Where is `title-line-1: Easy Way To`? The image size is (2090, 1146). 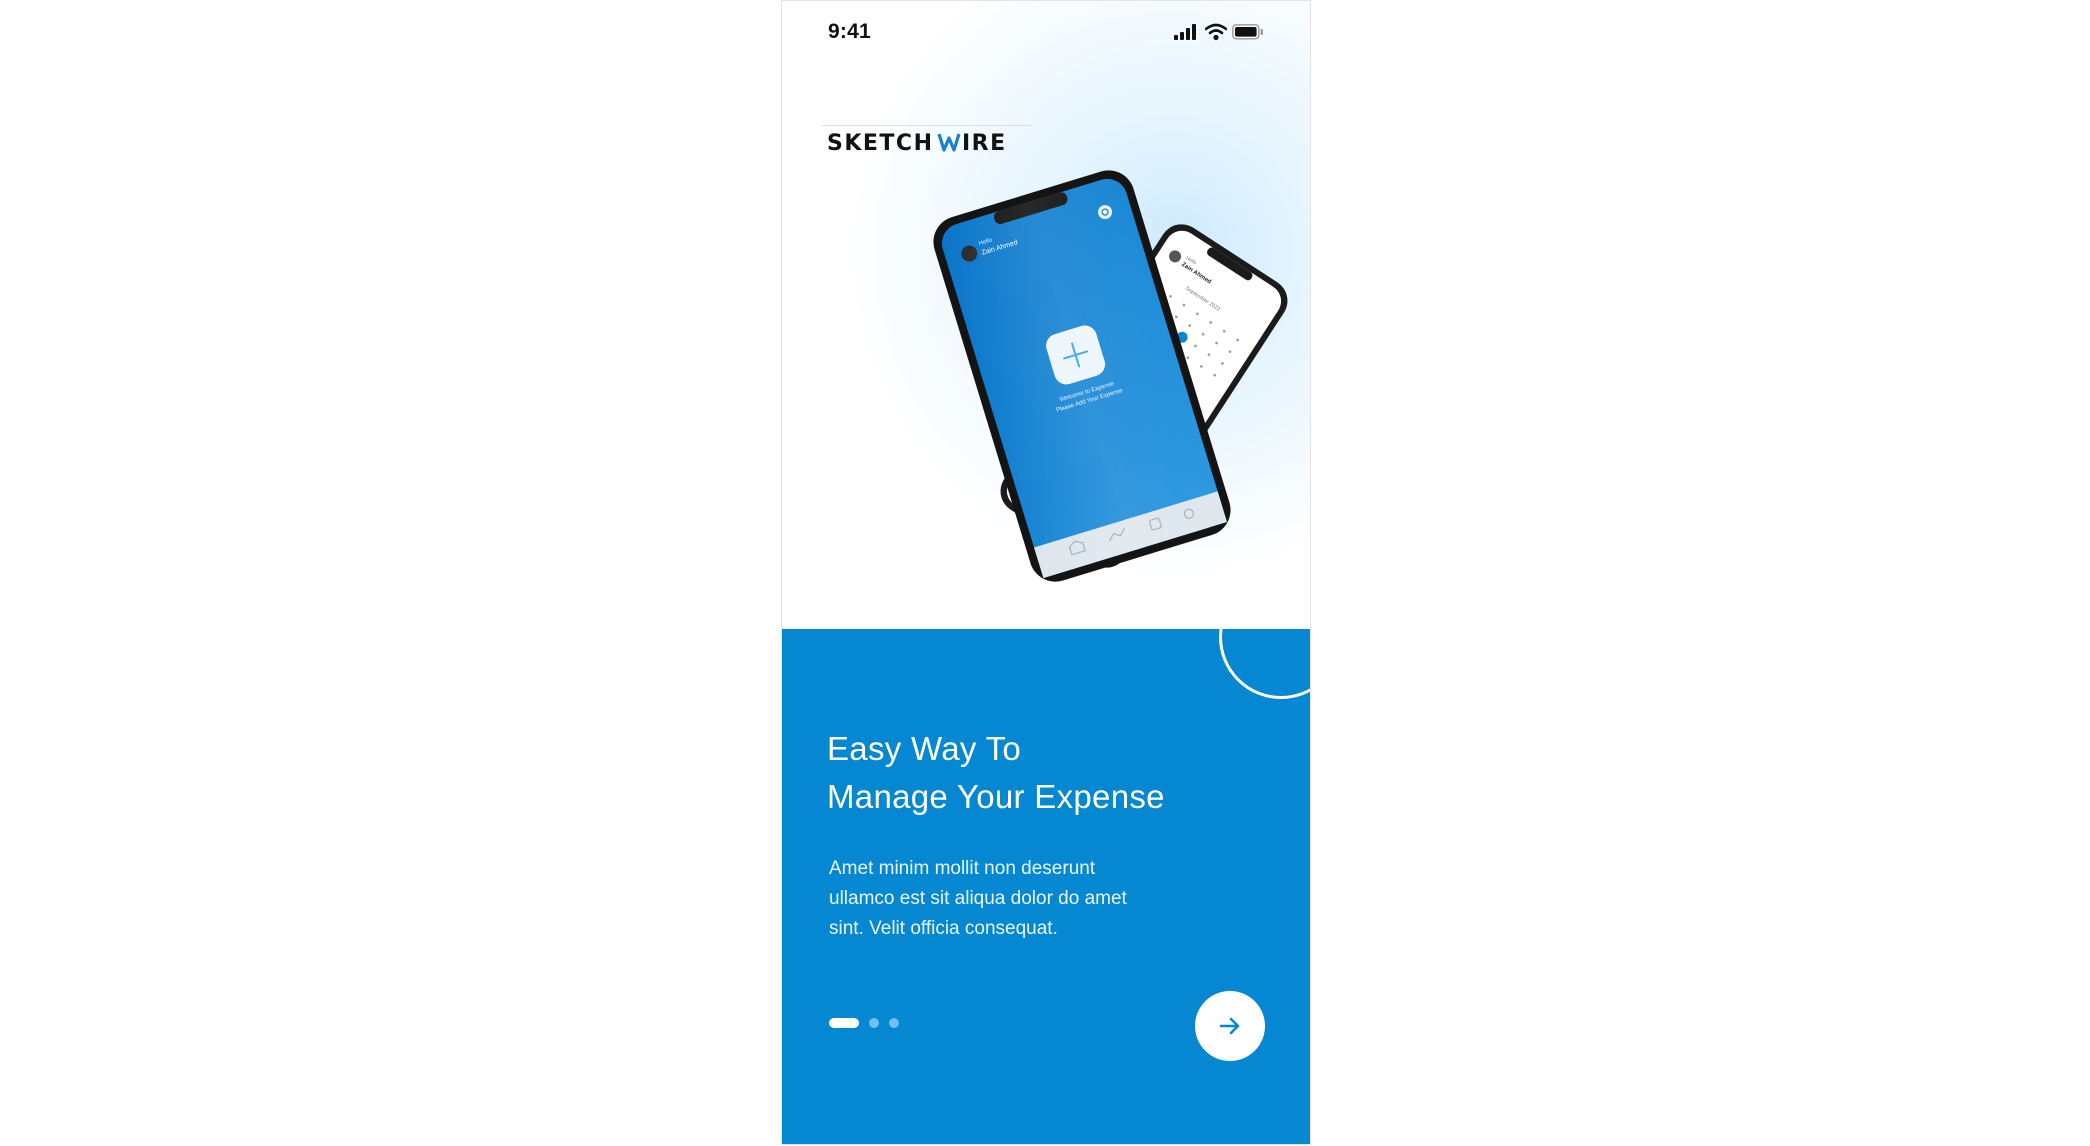 title-line-1: Easy Way To is located at coordinates (924, 748).